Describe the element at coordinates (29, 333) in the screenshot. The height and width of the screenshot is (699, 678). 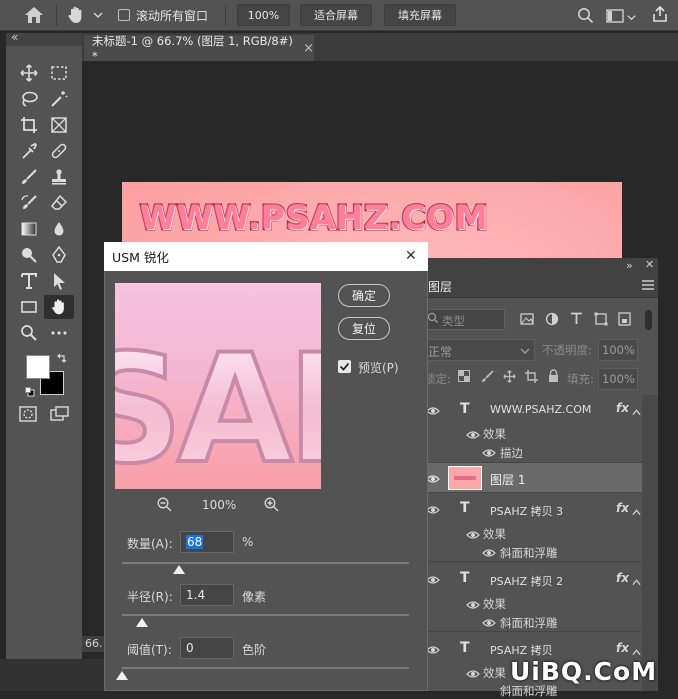
I see `zoom-tool-icon` at that location.